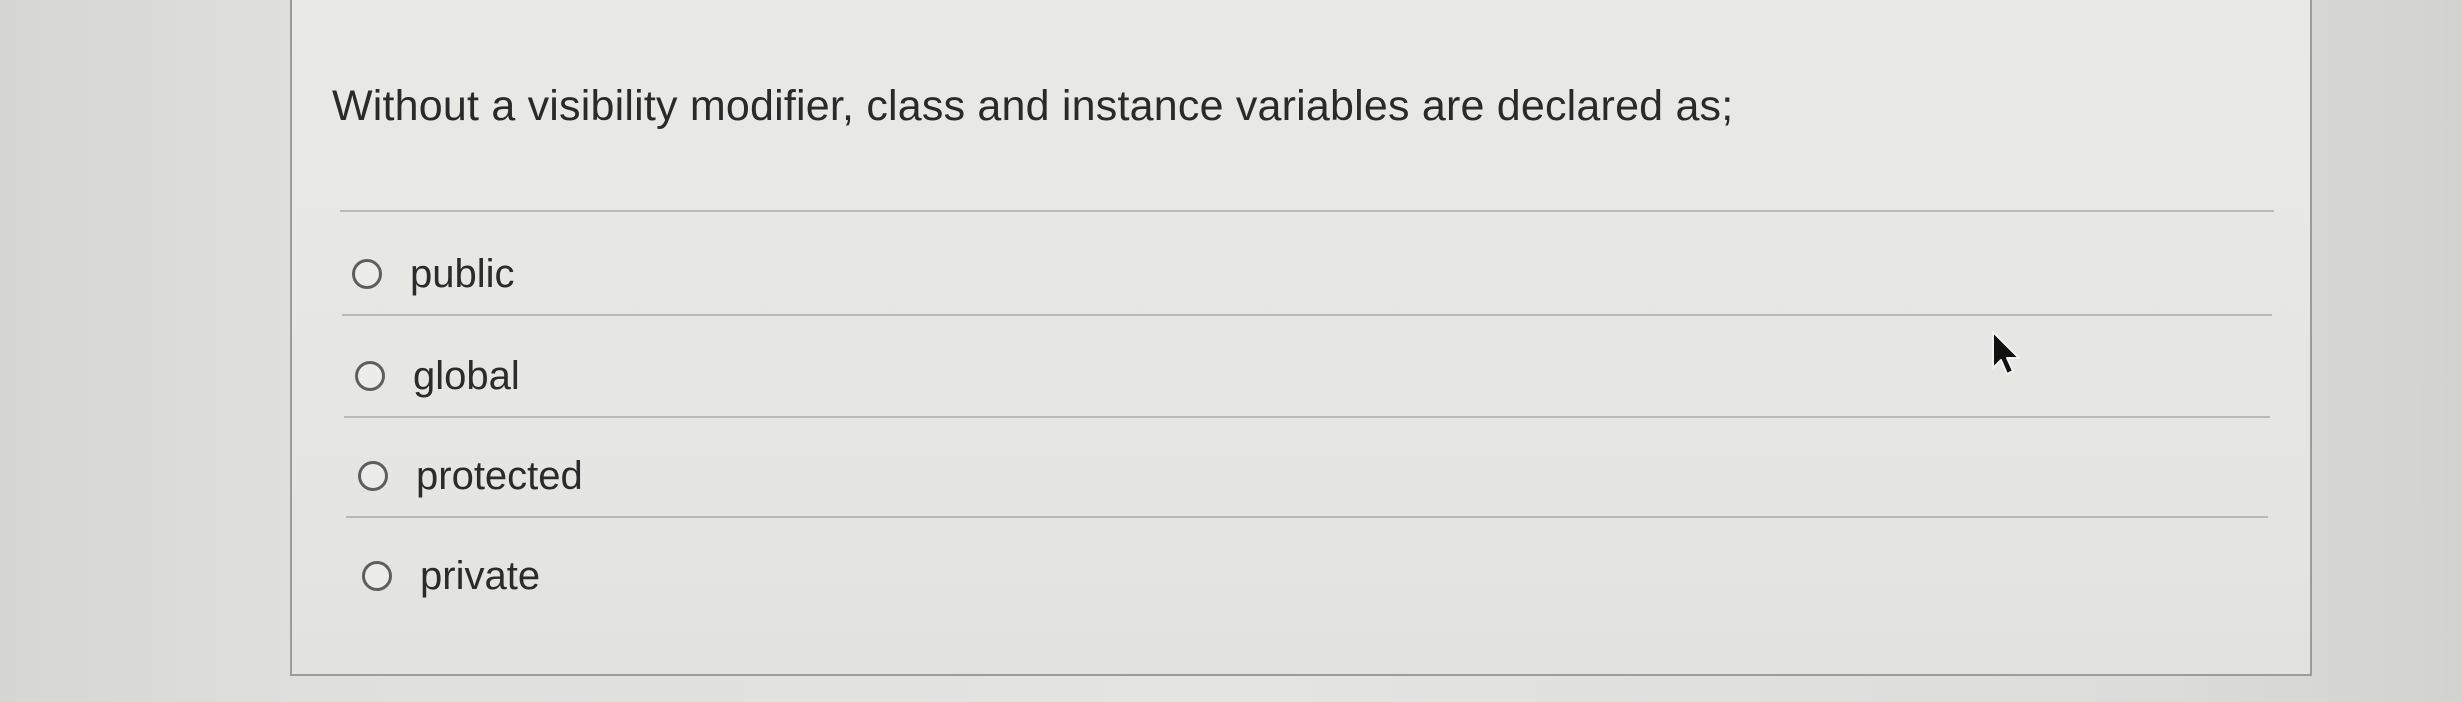 The width and height of the screenshot is (2462, 702). What do you see at coordinates (499, 475) in the screenshot?
I see `option-label: protected` at bounding box center [499, 475].